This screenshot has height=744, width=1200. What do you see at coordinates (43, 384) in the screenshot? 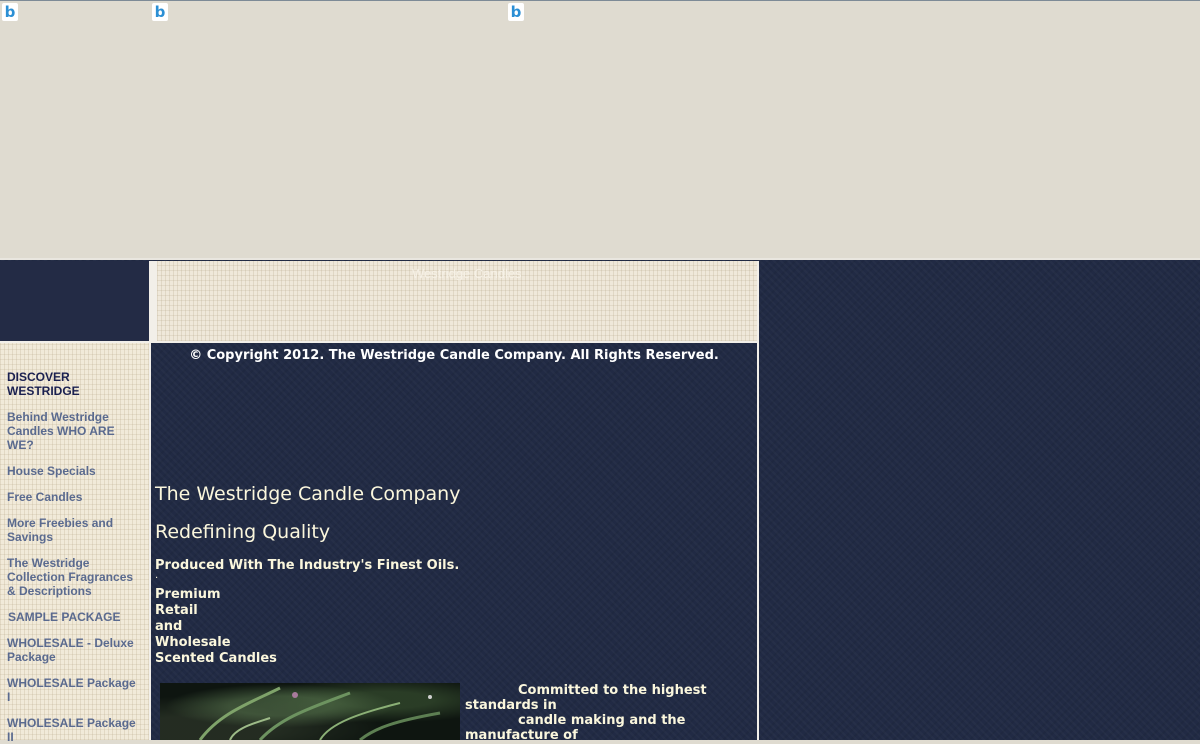
I see `sidebar-heading: DISCOVER WESTRIDGE` at bounding box center [43, 384].